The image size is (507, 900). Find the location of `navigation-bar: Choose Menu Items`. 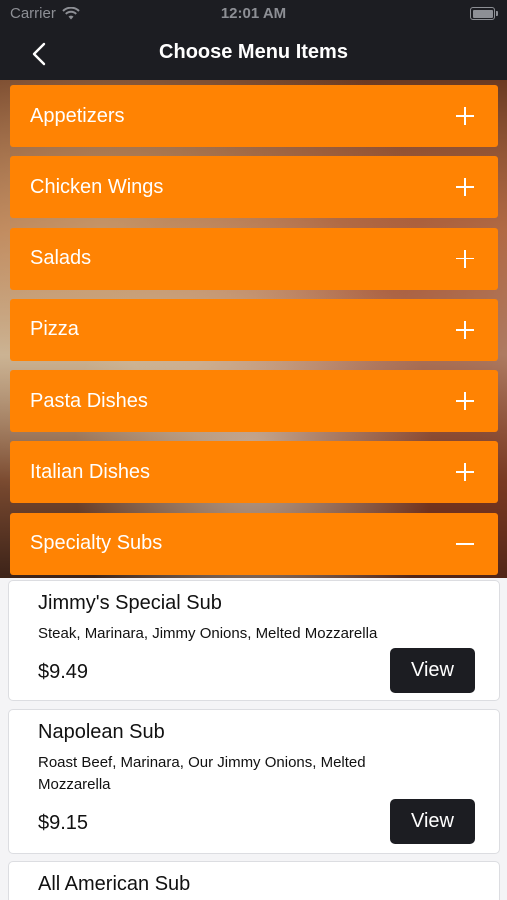

navigation-bar: Choose Menu Items is located at coordinates (253, 54).